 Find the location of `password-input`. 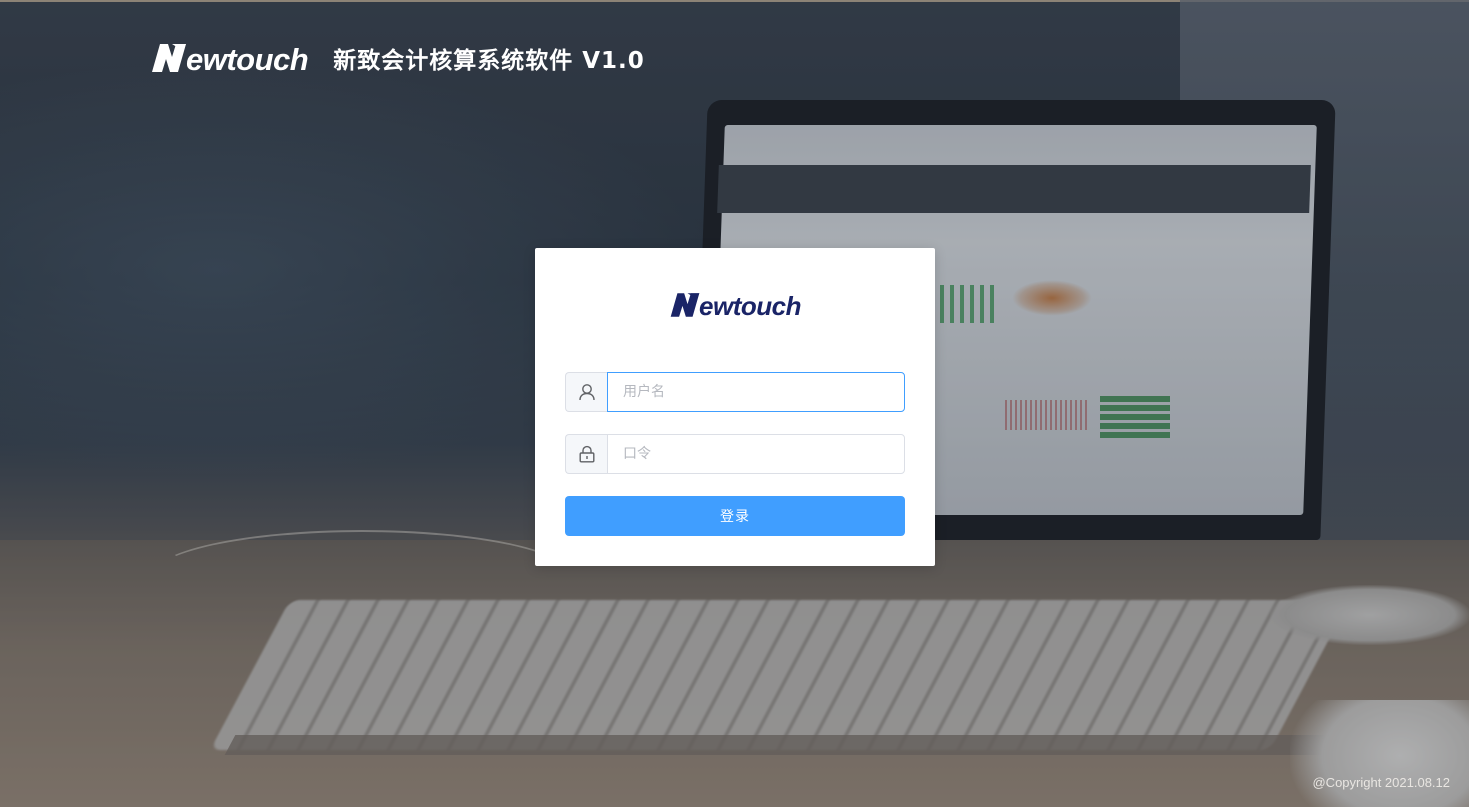

password-input is located at coordinates (756, 454).